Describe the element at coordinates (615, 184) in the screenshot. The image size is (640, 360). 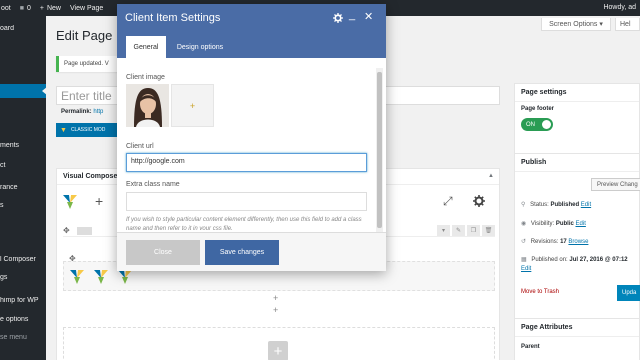
I see `preview-changes-button: Preview Chang` at that location.